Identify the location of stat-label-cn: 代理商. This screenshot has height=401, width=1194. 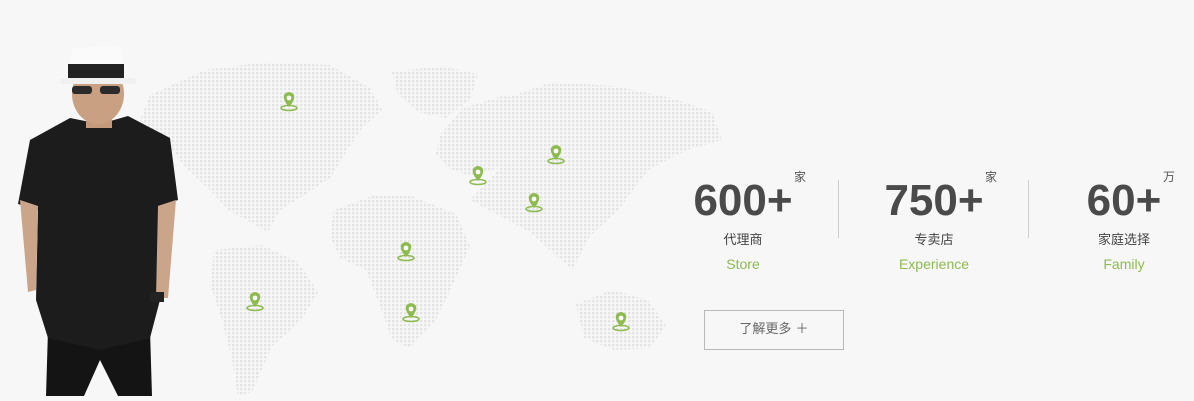
(743, 240).